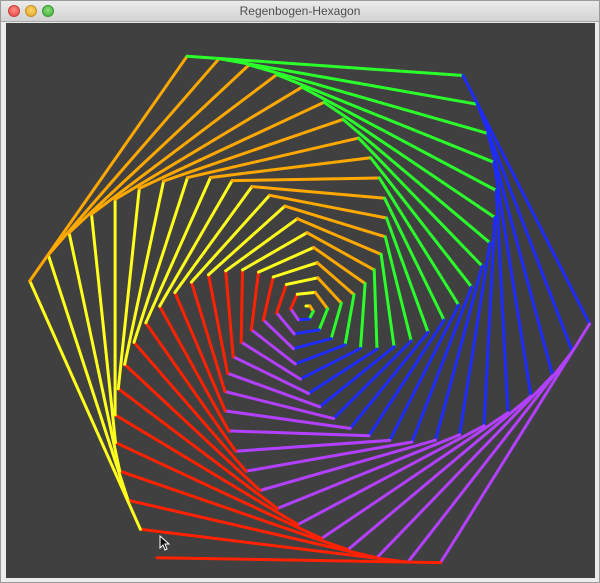 This screenshot has width=600, height=583. I want to click on window-title: Regenbogen-Hexagon, so click(300, 11).